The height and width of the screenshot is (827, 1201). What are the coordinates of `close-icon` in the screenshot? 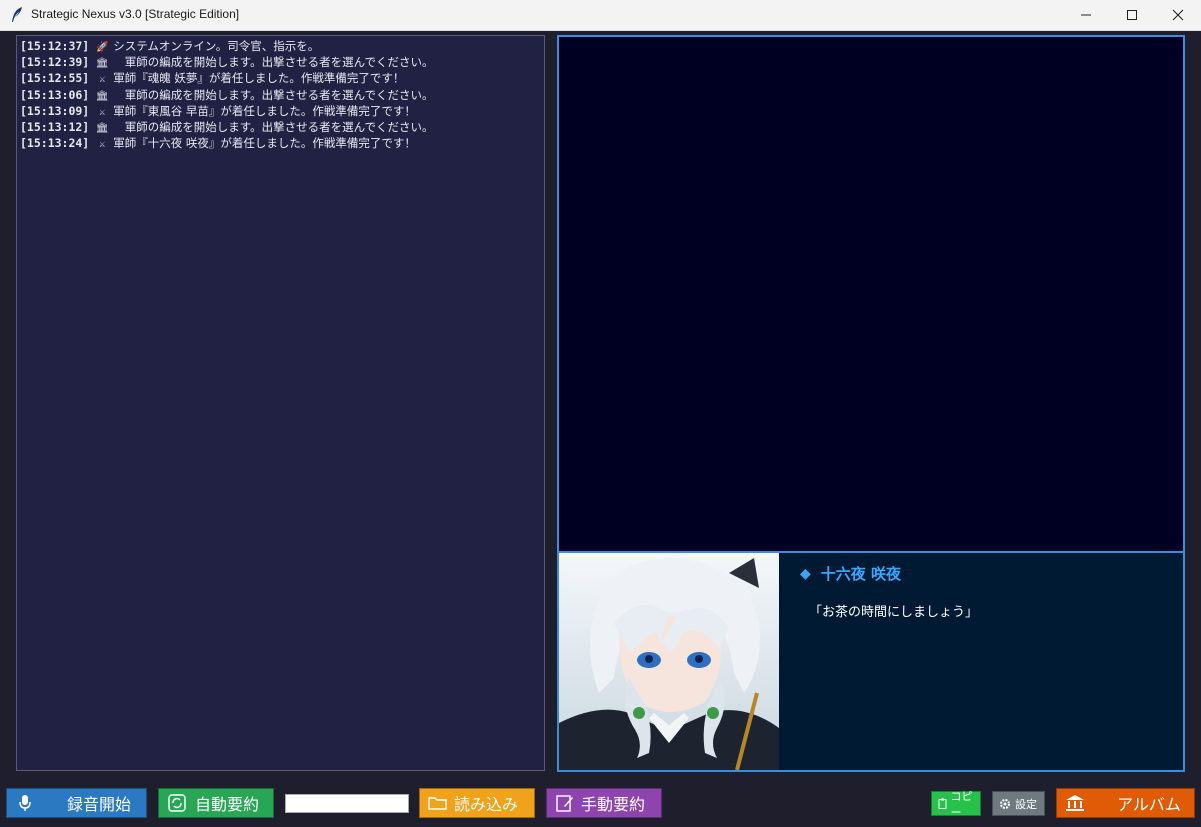 It's located at (1178, 15).